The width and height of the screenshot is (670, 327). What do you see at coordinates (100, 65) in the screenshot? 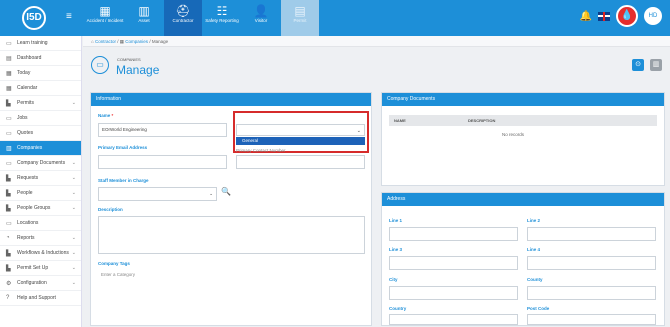
I see `page-header-icon: ▭` at bounding box center [100, 65].